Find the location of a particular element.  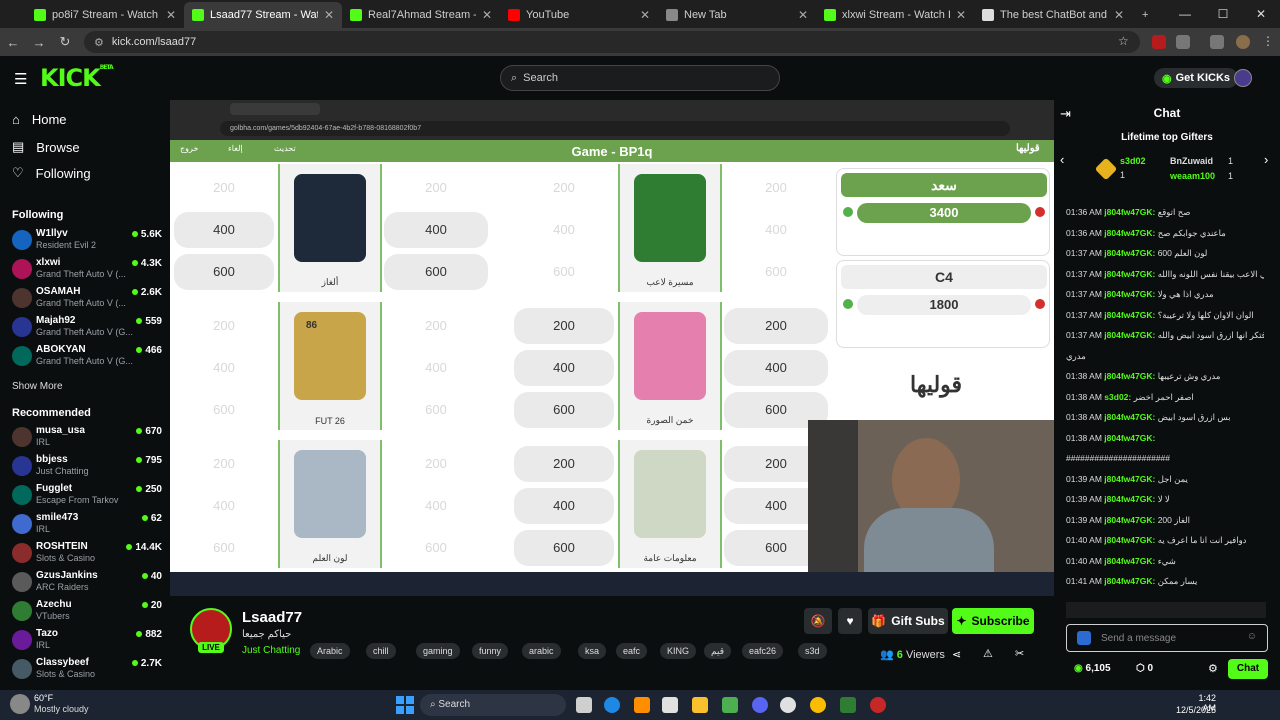

sidebar-channel: musa_usa IRL 670 is located at coordinates (87, 437).